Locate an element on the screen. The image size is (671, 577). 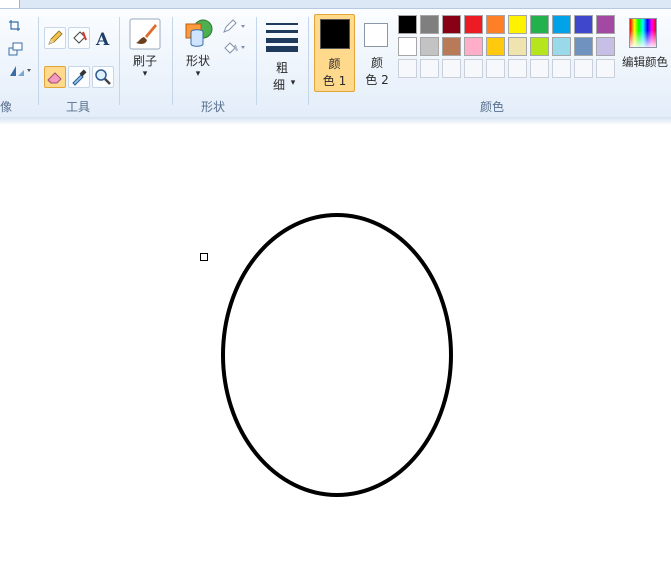
shapes-label: 形状 is located at coordinates (197, 61).